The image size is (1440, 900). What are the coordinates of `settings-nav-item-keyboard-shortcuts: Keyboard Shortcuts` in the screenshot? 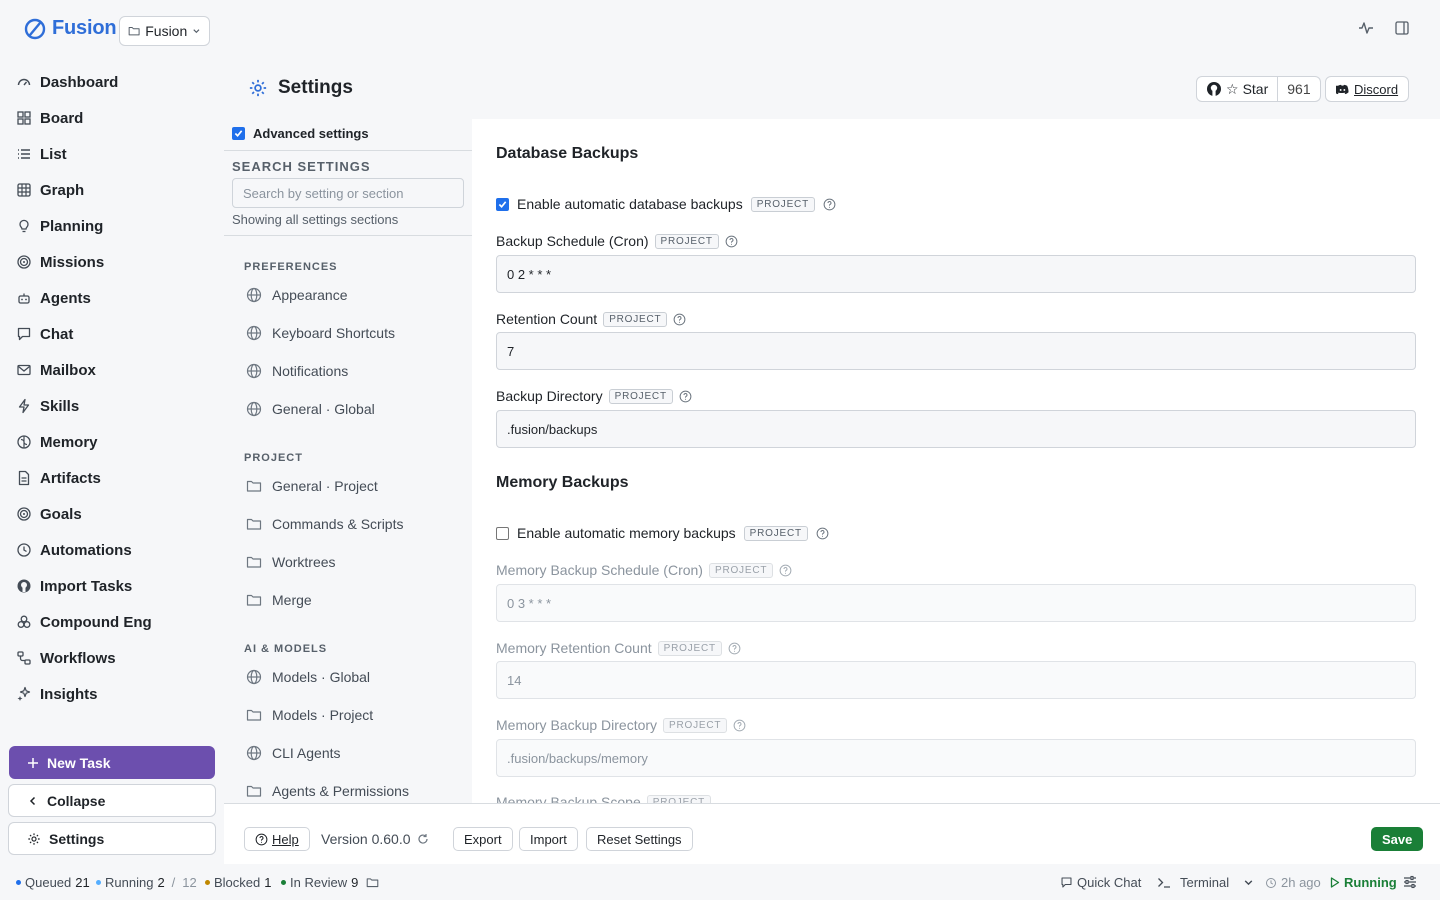 It's located at (320, 333).